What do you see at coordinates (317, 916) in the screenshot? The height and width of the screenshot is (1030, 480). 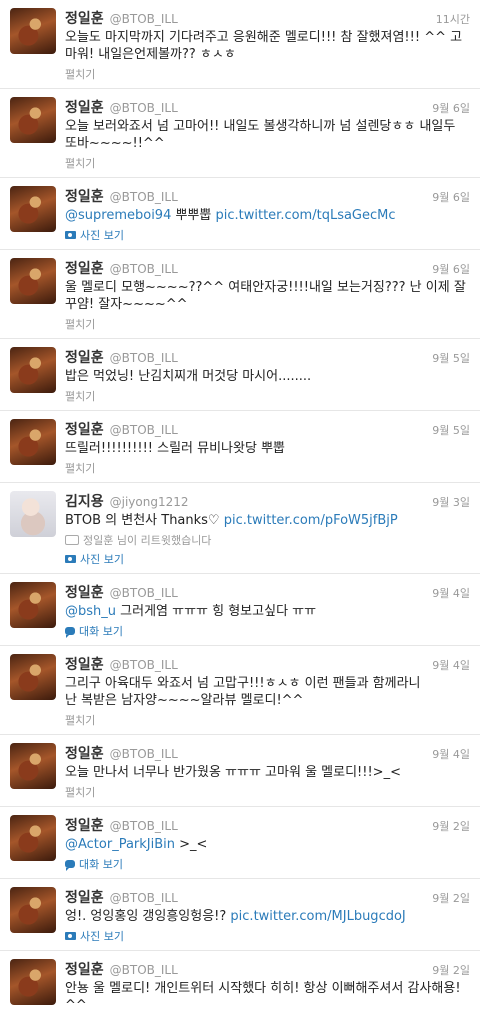 I see `media-link: pic.twitter.com/MJLbugcdoJ` at bounding box center [317, 916].